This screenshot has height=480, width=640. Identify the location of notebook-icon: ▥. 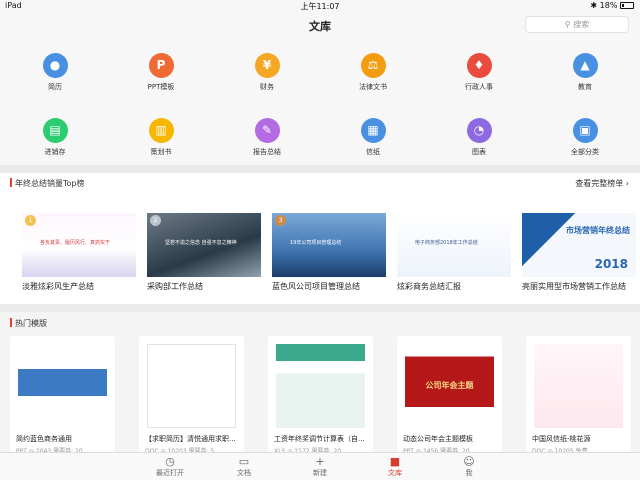
(161, 130).